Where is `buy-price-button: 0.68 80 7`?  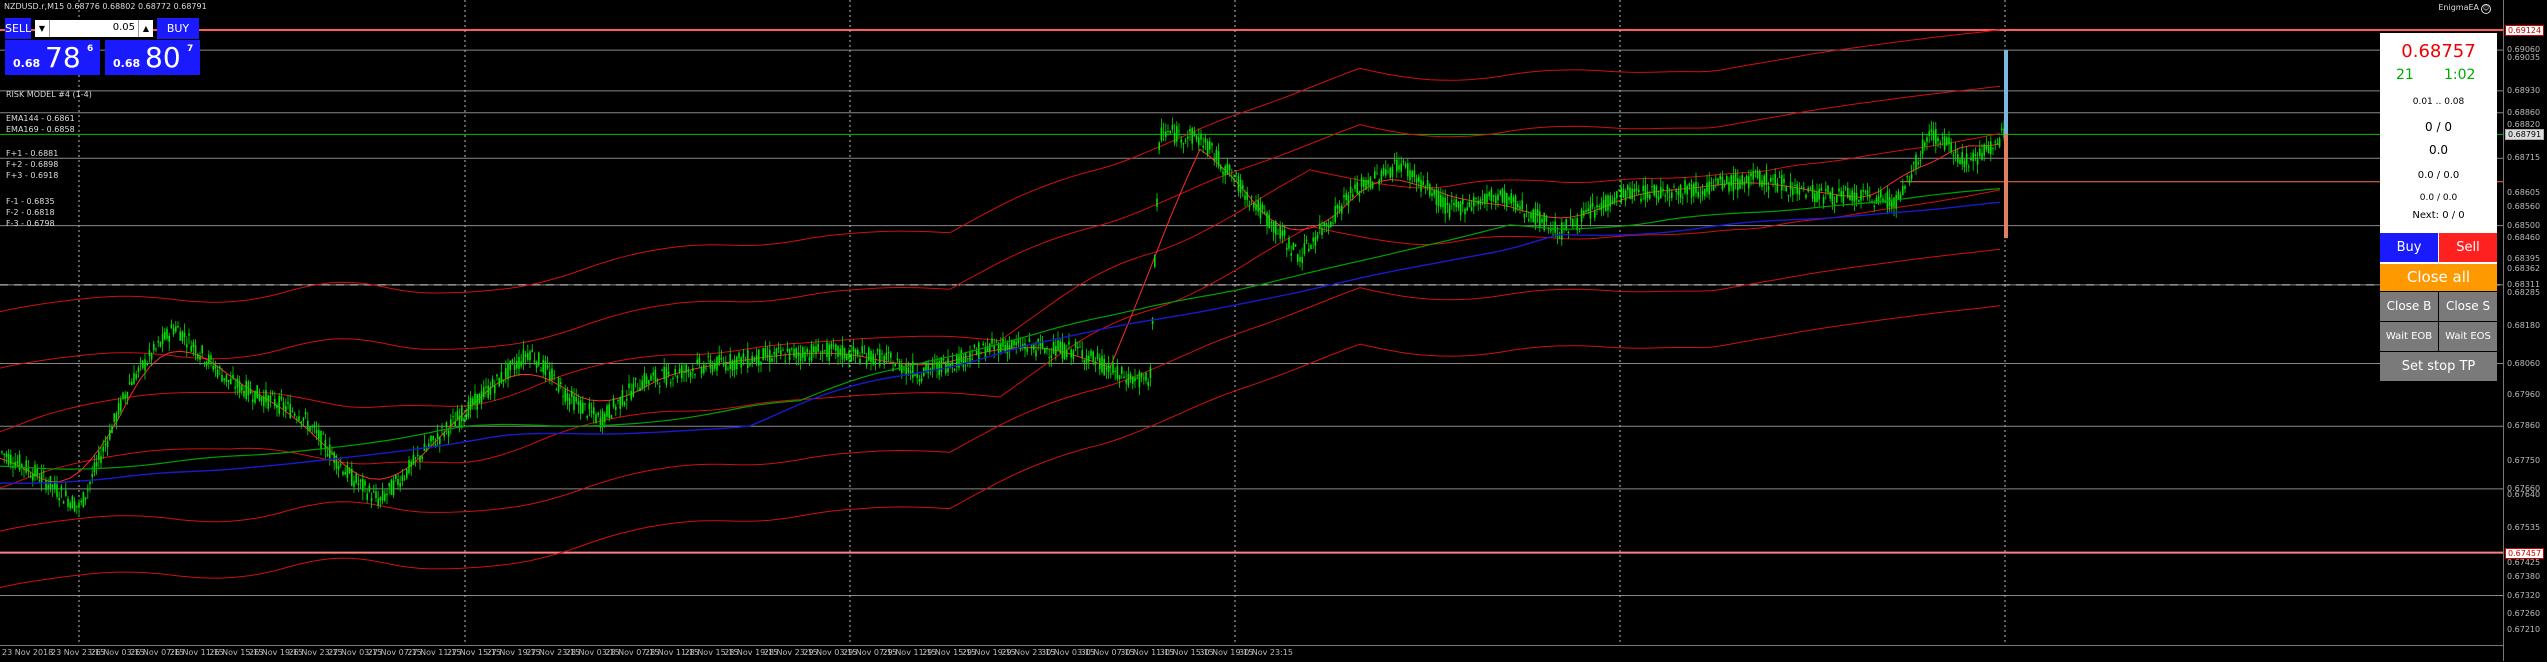 buy-price-button: 0.68 80 7 is located at coordinates (152, 57).